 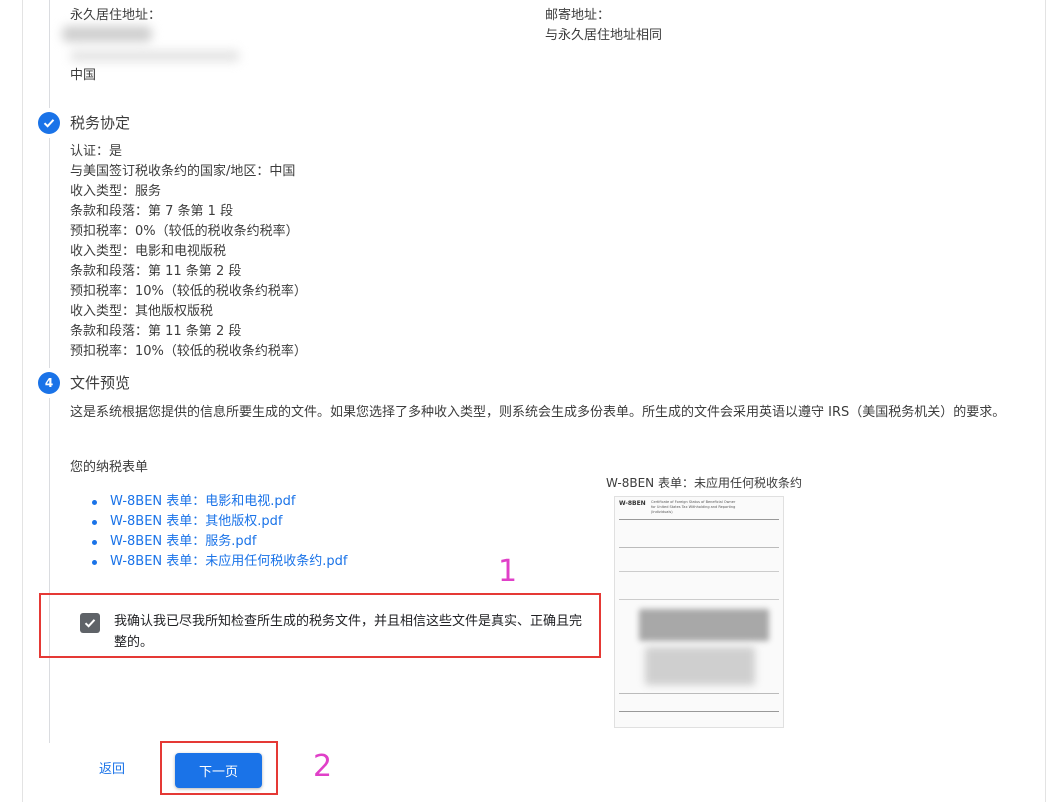 What do you see at coordinates (83, 75) in the screenshot?
I see `permanent-address-country: 中国` at bounding box center [83, 75].